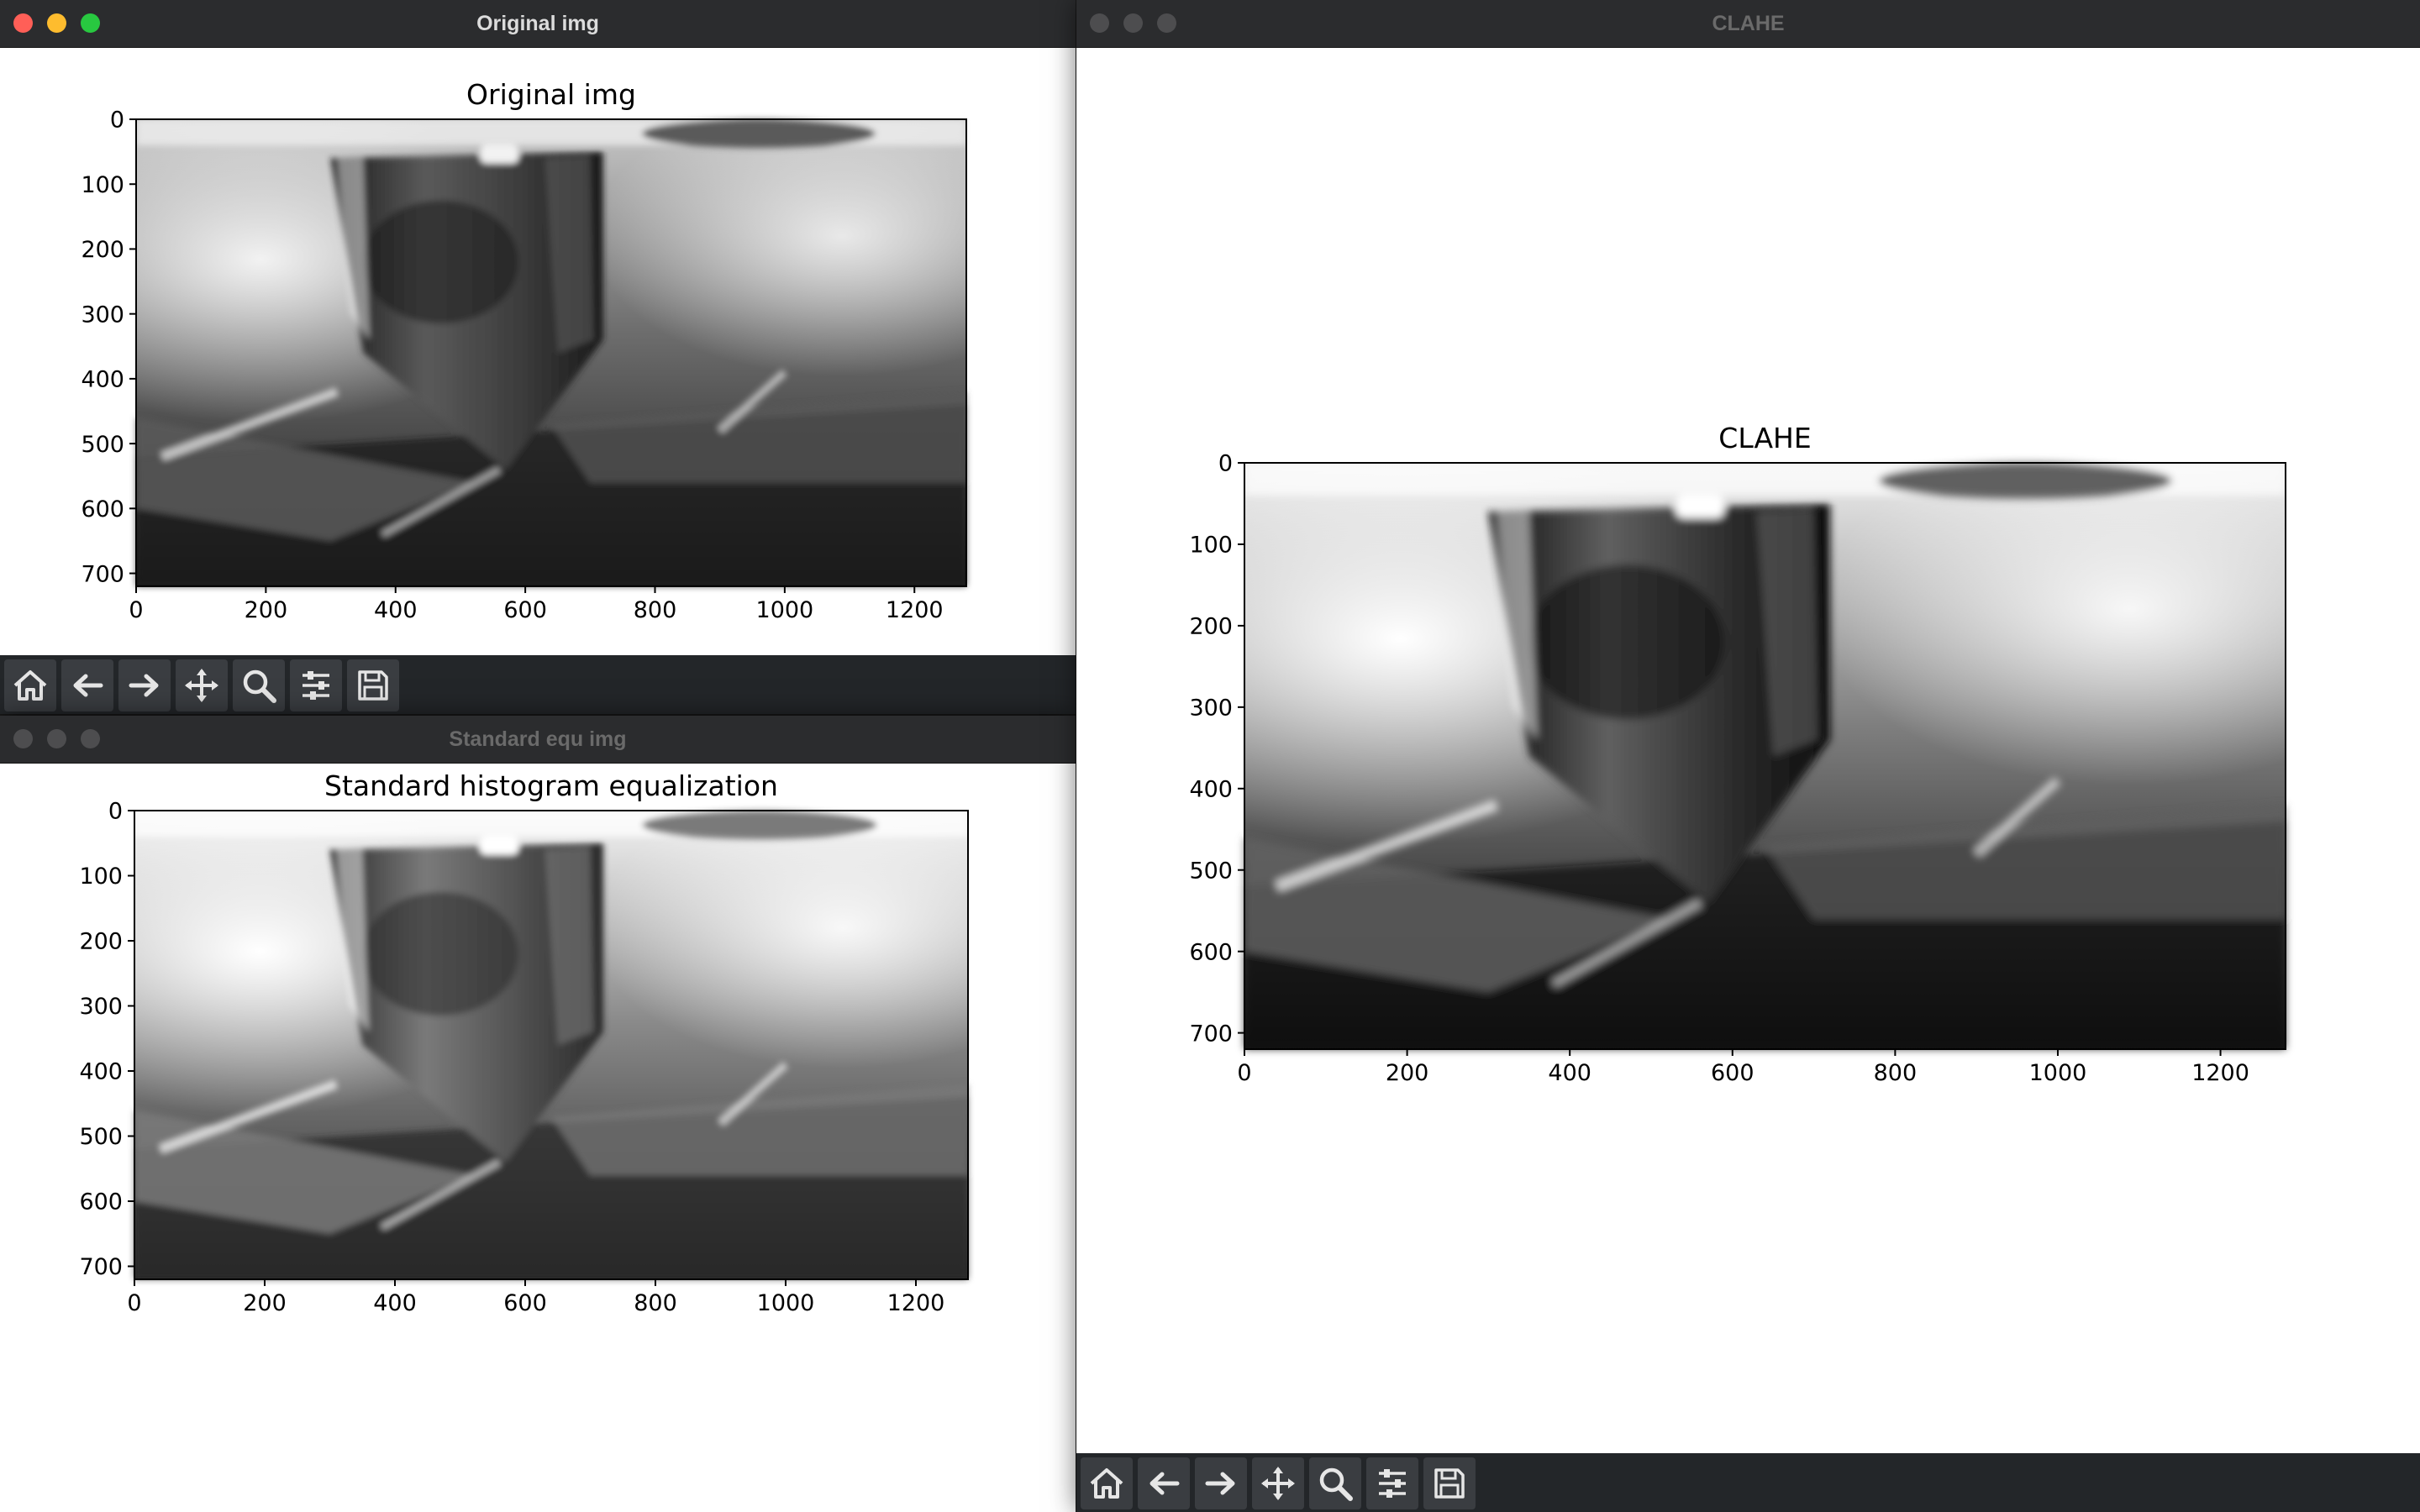 The width and height of the screenshot is (2420, 1512). Describe the element at coordinates (1764, 438) in the screenshot. I see `plot-title: CLAHE` at that location.